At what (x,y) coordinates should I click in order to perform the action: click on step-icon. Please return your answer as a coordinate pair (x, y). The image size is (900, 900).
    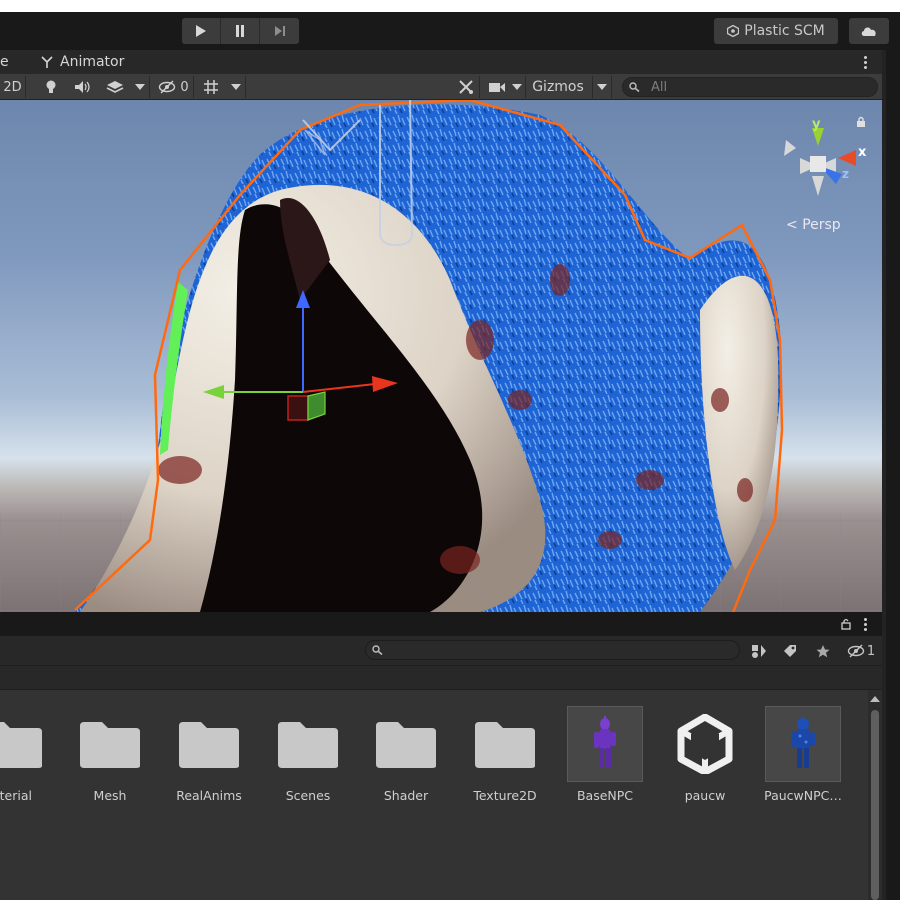
    Looking at the image, I should click on (279, 31).